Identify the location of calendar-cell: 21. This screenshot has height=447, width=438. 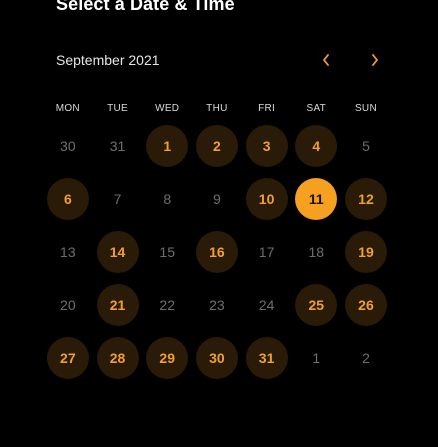
(118, 304).